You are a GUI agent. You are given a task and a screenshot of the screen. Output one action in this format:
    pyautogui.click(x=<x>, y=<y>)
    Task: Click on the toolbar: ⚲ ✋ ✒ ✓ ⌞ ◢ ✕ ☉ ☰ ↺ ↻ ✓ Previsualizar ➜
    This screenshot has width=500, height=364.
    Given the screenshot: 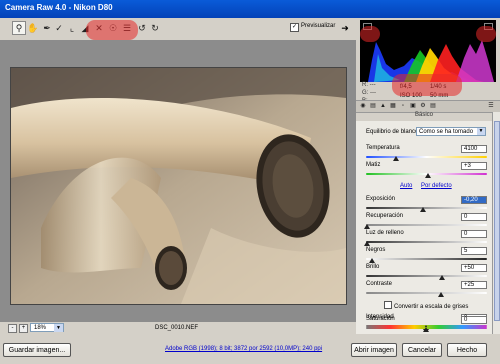 What is the action you would take?
    pyautogui.click(x=178, y=29)
    